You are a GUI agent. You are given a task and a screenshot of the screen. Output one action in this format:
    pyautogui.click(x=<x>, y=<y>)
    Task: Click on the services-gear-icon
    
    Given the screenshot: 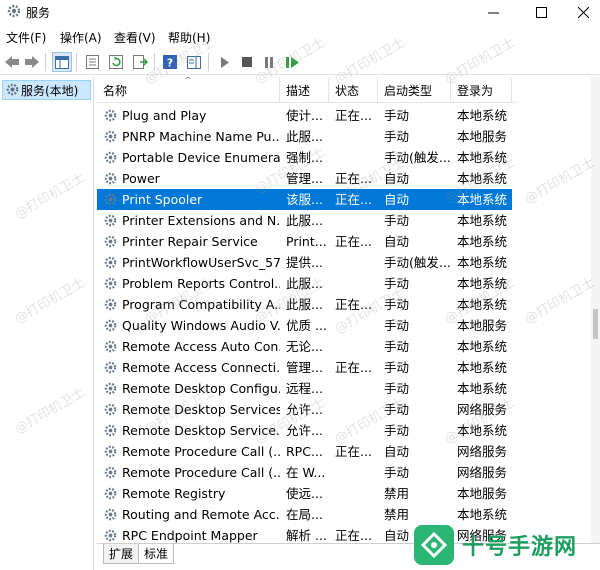 What is the action you would take?
    pyautogui.click(x=14, y=11)
    